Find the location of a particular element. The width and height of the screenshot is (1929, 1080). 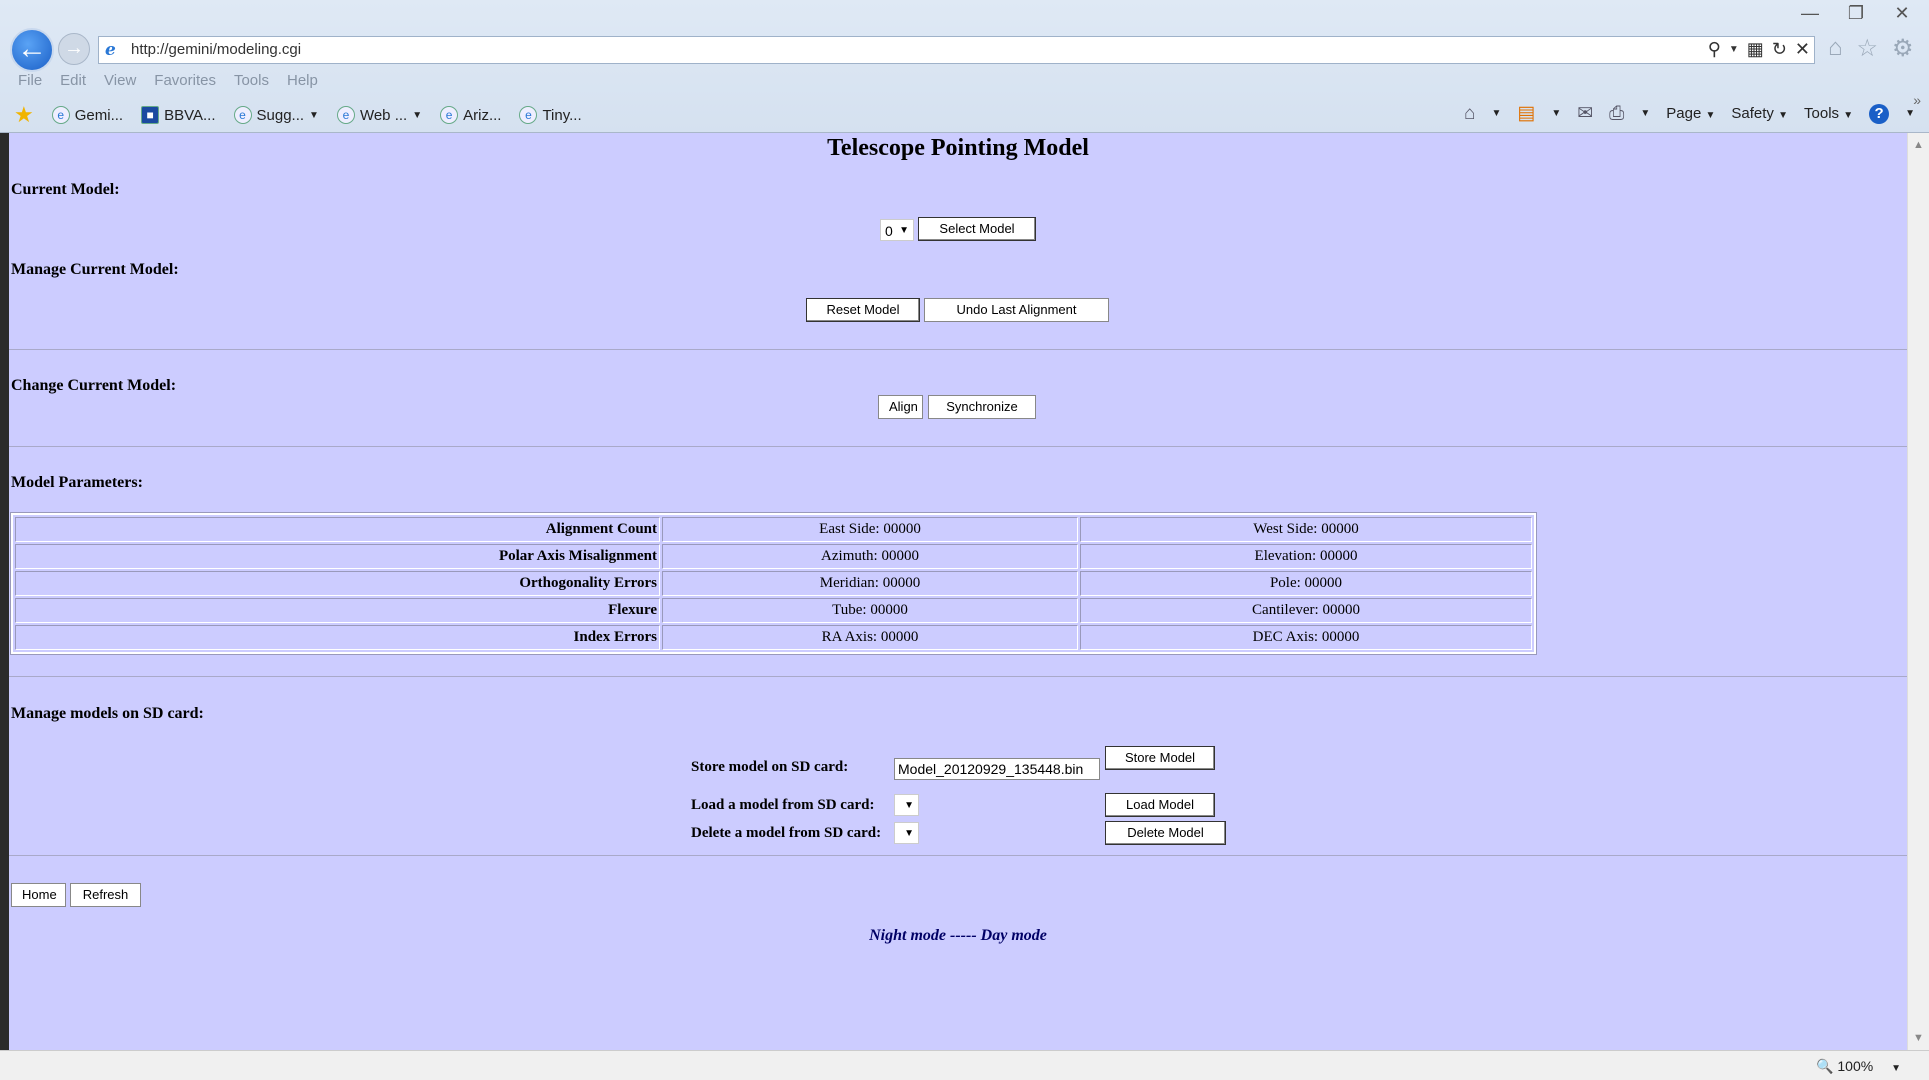

rss-feed-icon: ▤ is located at coordinates (1526, 113).